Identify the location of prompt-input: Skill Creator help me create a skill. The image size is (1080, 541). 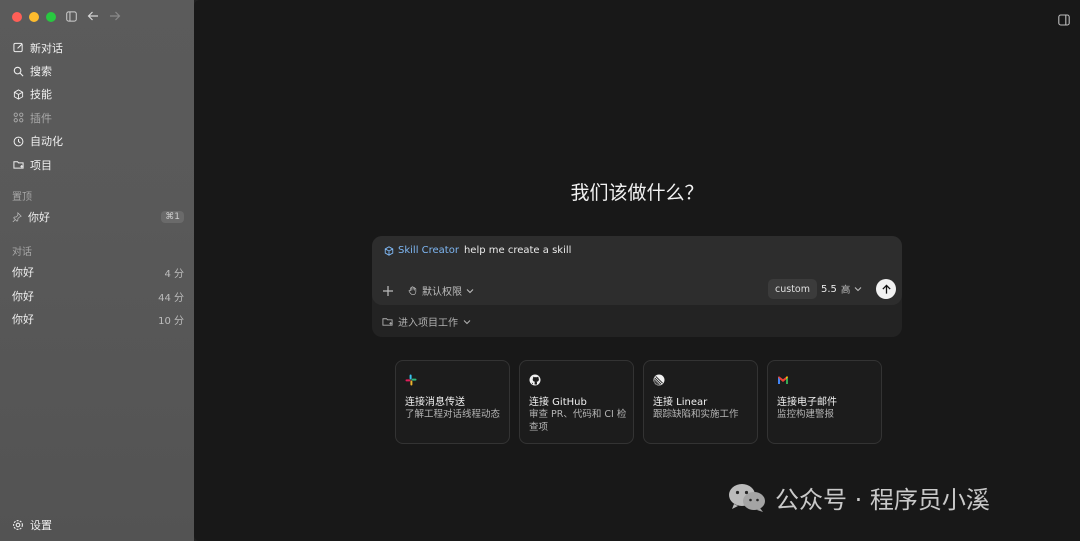
(477, 250).